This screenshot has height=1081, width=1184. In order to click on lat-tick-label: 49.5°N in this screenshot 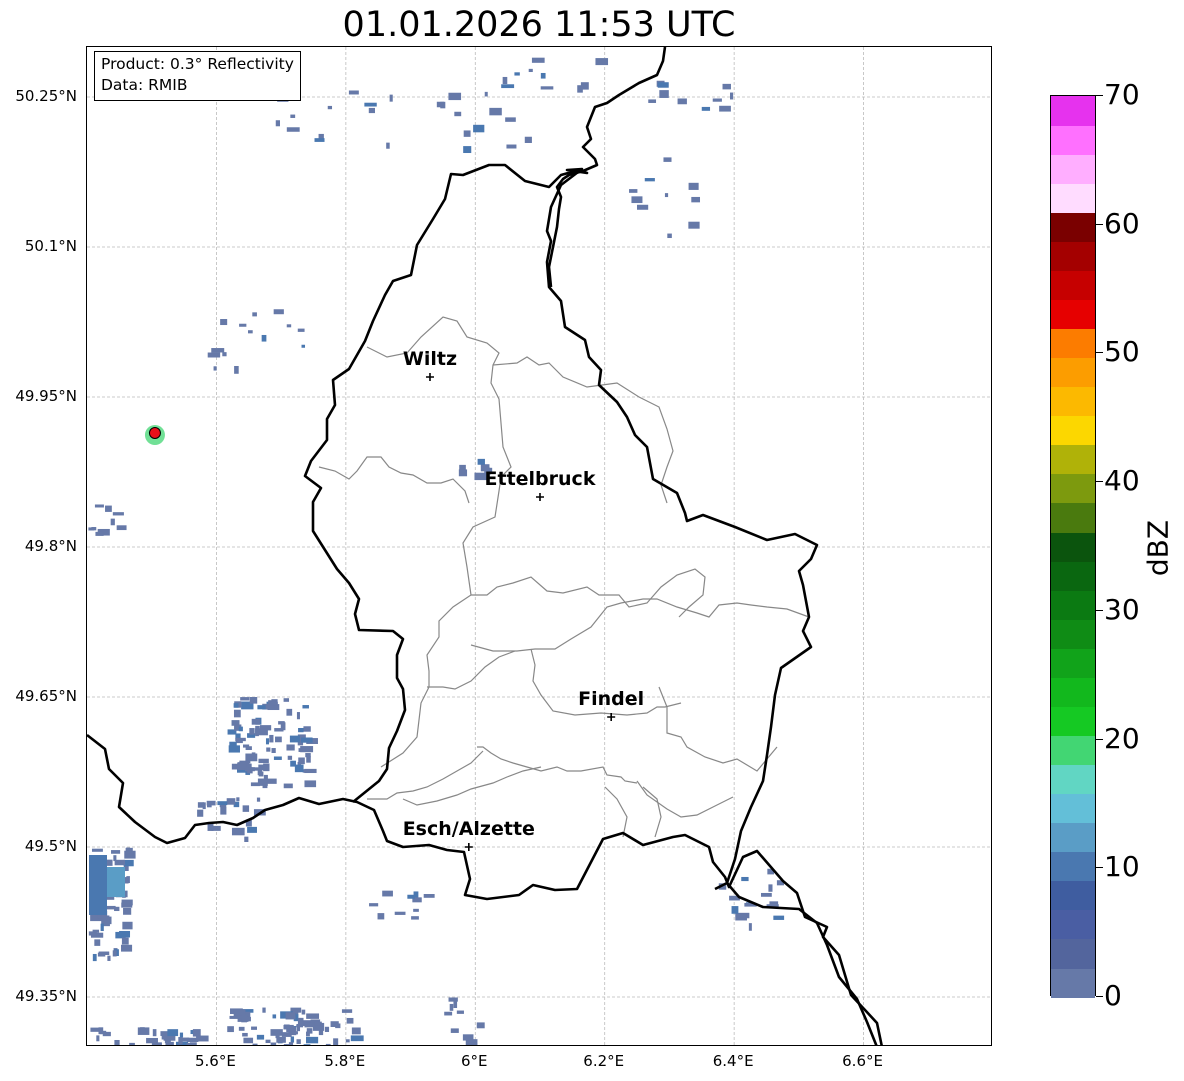, I will do `click(50, 846)`.